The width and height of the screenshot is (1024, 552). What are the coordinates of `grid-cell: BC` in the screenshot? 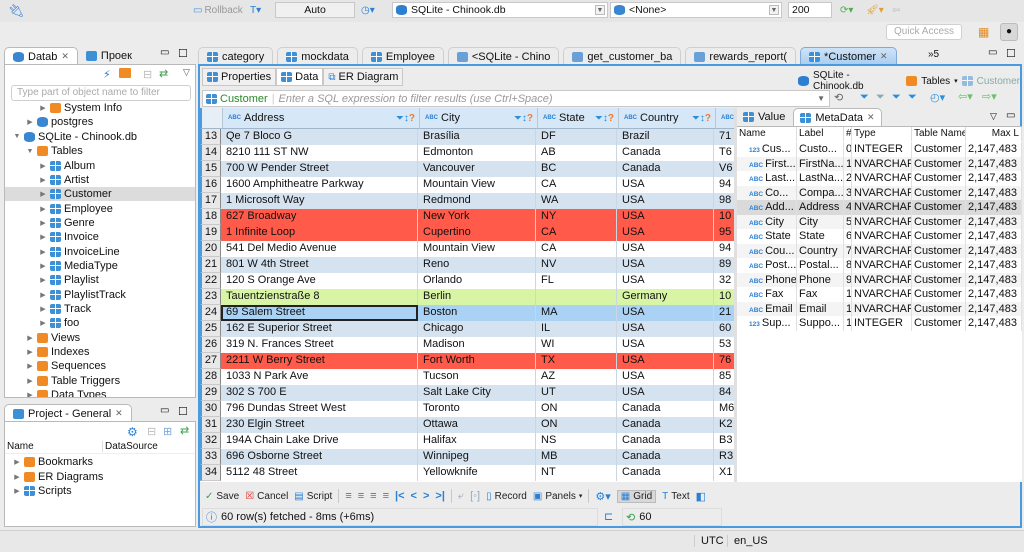 It's located at (576, 169).